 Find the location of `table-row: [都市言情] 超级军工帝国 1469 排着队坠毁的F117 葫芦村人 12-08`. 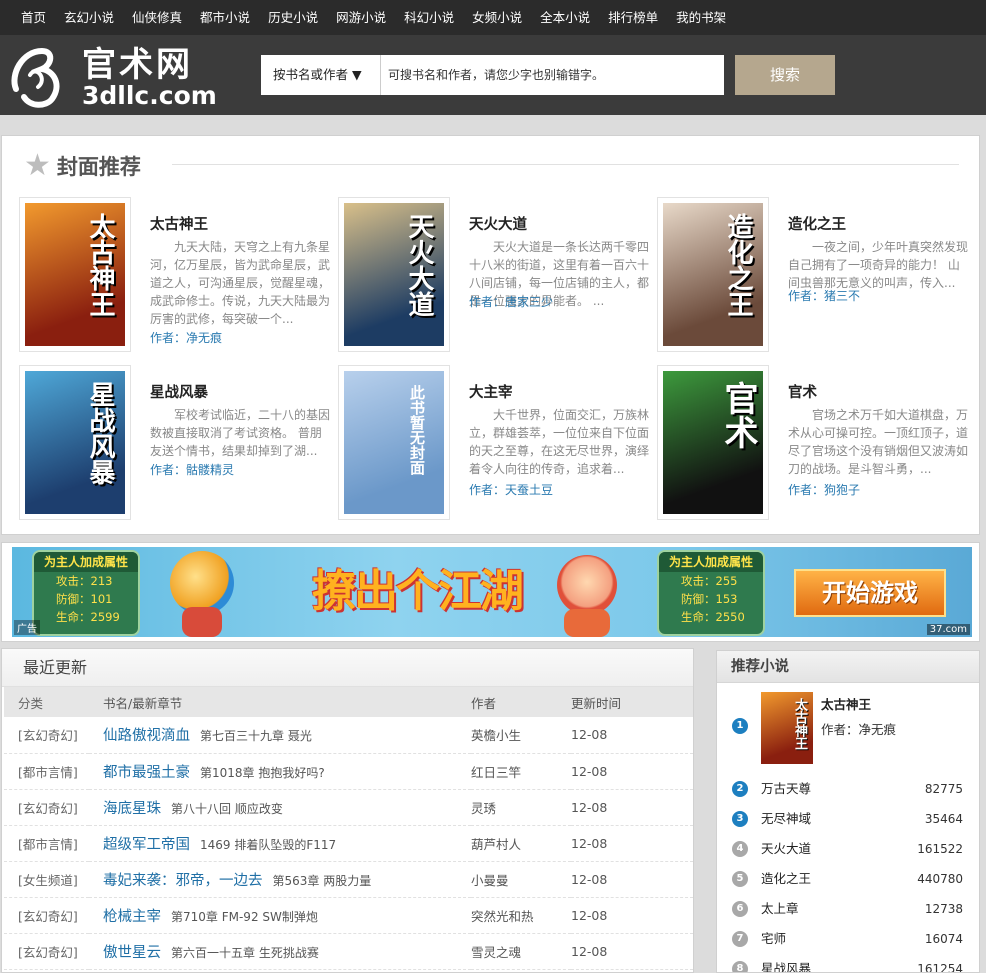

table-row: [都市言情] 超级军工帝国 1469 排着队坠毁的F117 葫芦村人 12-08 is located at coordinates (348, 843).